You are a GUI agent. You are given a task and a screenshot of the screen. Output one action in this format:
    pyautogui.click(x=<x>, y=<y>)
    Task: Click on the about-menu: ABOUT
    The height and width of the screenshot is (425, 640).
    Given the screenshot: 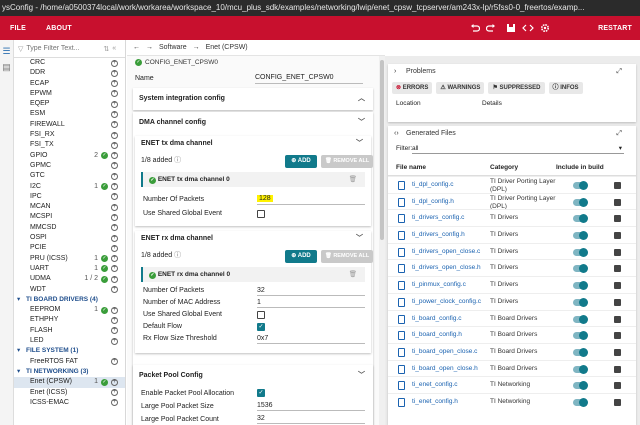 What is the action you would take?
    pyautogui.click(x=59, y=28)
    